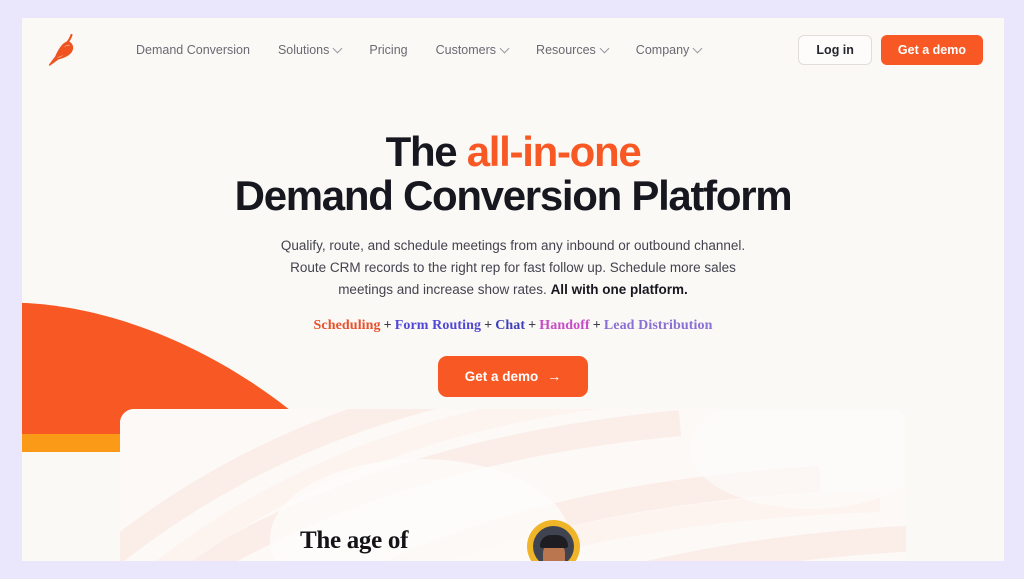  I want to click on nav-item-demand-conversion: Demand Conversion, so click(200, 50).